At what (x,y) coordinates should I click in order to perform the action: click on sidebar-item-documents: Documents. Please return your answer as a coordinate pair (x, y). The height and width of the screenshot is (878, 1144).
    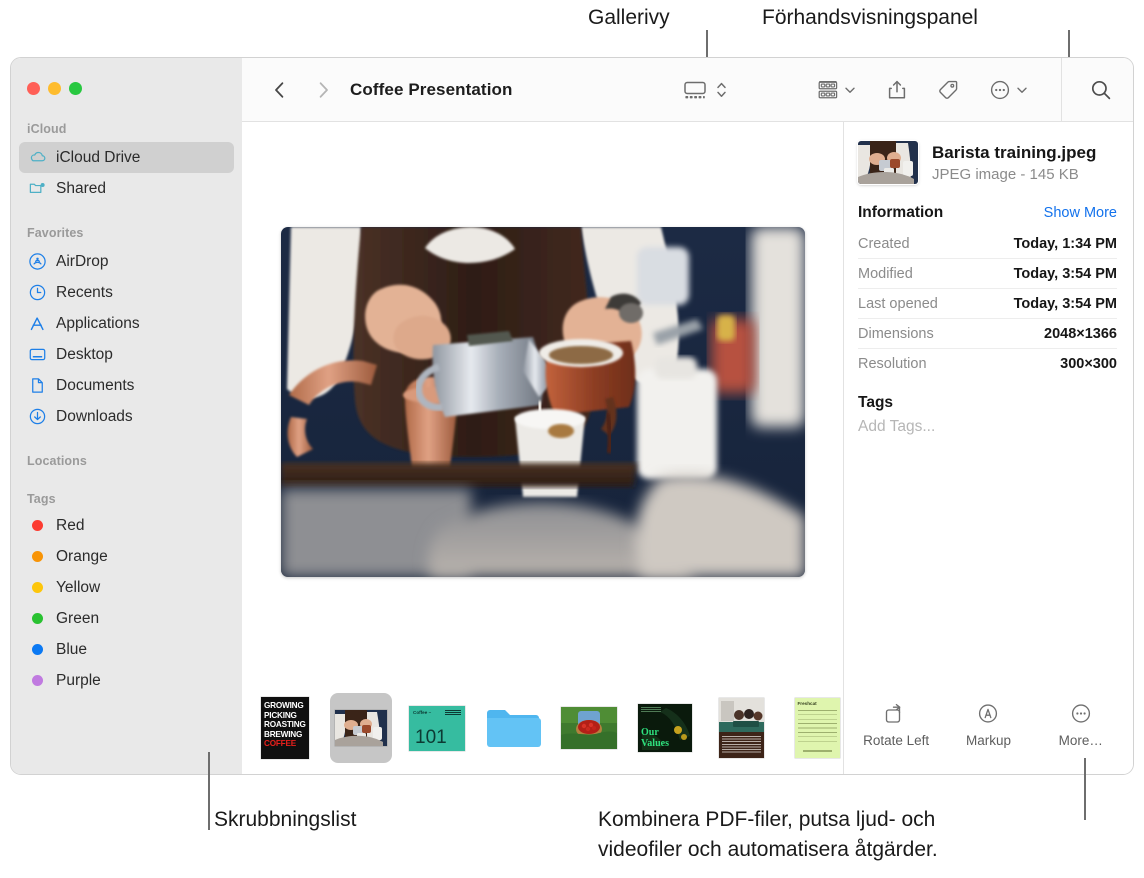
    Looking at the image, I should click on (126, 385).